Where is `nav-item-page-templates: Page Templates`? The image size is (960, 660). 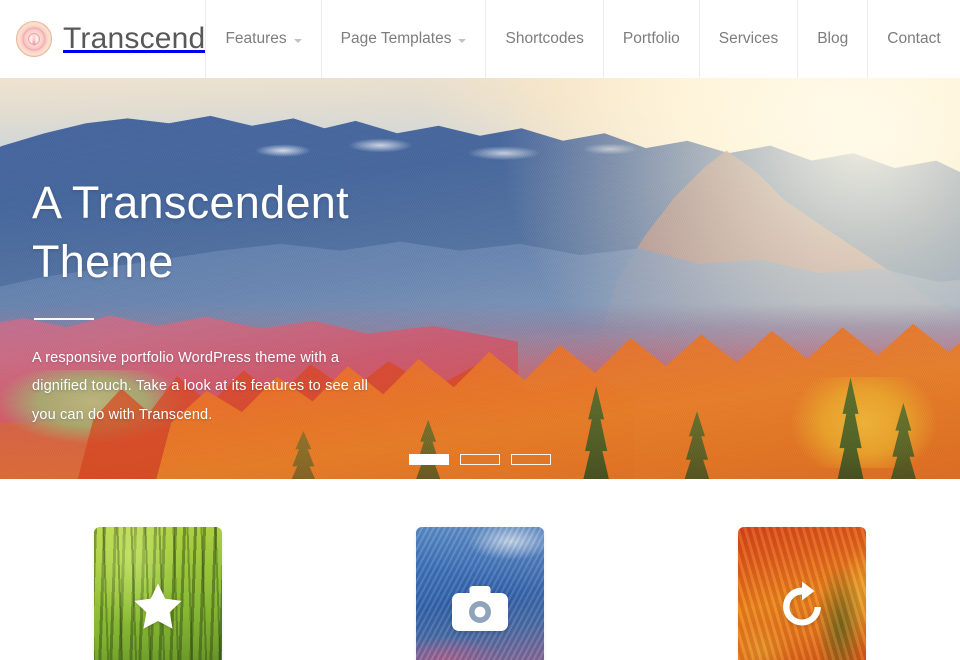
nav-item-page-templates: Page Templates is located at coordinates (403, 39).